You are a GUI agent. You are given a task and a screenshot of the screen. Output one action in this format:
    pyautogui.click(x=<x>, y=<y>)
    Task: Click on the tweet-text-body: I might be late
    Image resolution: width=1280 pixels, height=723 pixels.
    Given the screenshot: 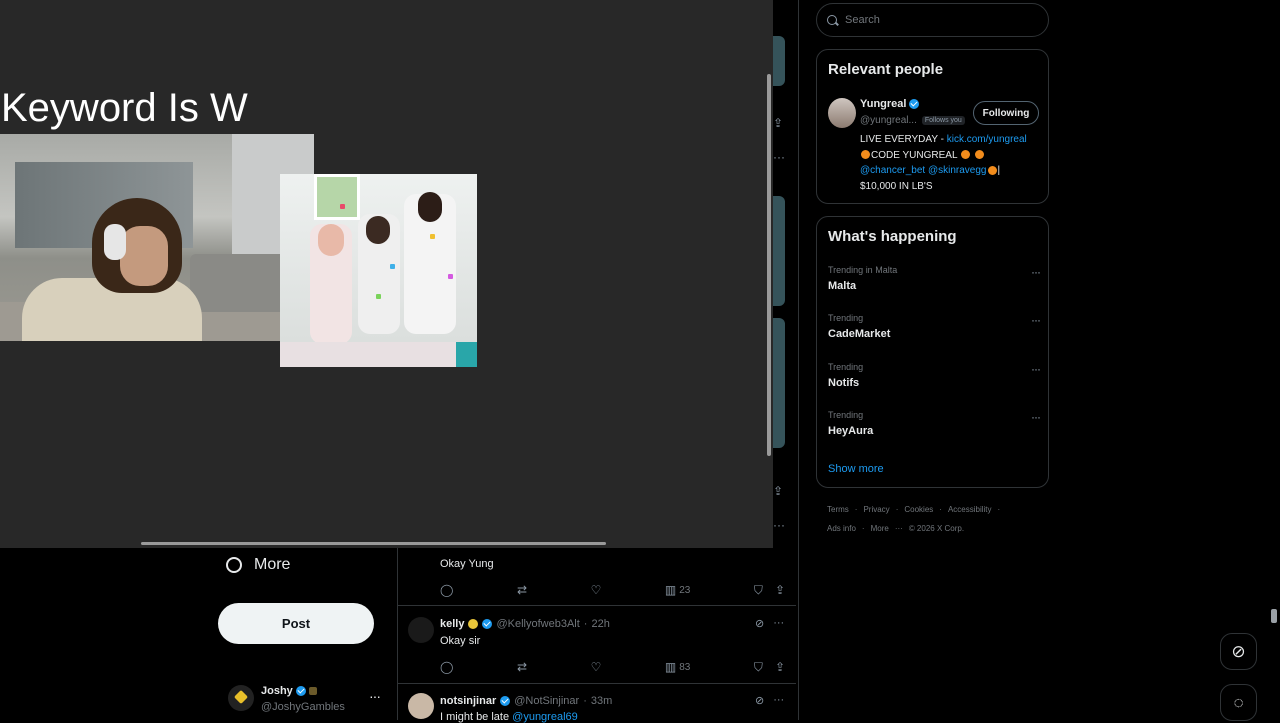 What is the action you would take?
    pyautogui.click(x=475, y=717)
    